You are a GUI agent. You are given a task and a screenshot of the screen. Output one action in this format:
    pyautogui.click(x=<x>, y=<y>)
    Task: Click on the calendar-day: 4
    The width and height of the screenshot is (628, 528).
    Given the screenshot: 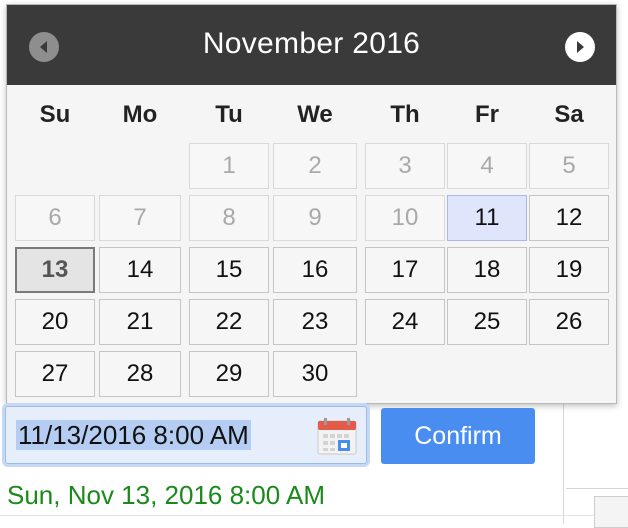 What is the action you would take?
    pyautogui.click(x=487, y=166)
    